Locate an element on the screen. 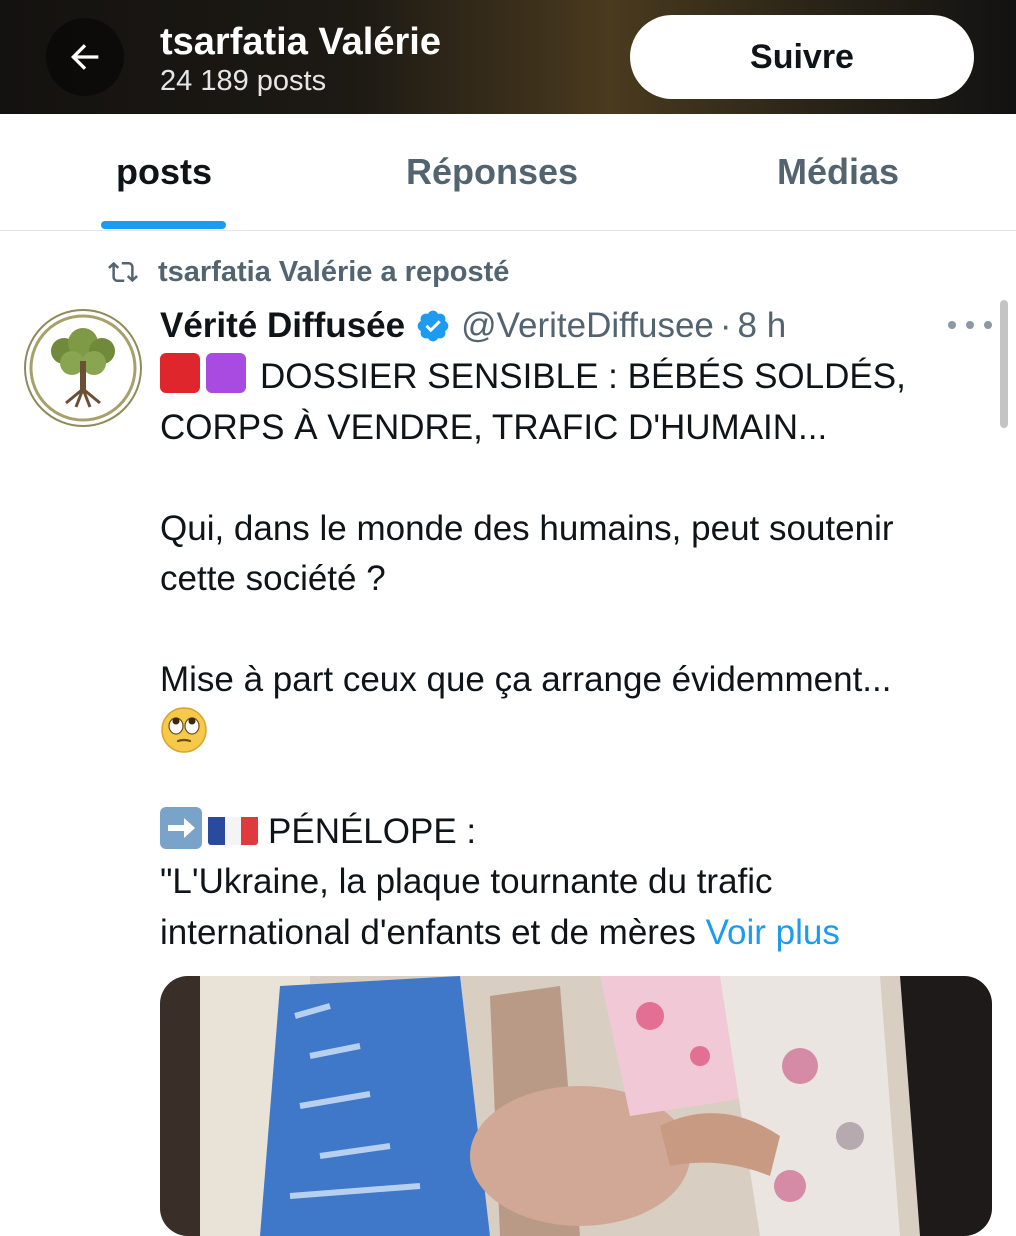 The image size is (1016, 1236). purple-square-icon is located at coordinates (226, 373).